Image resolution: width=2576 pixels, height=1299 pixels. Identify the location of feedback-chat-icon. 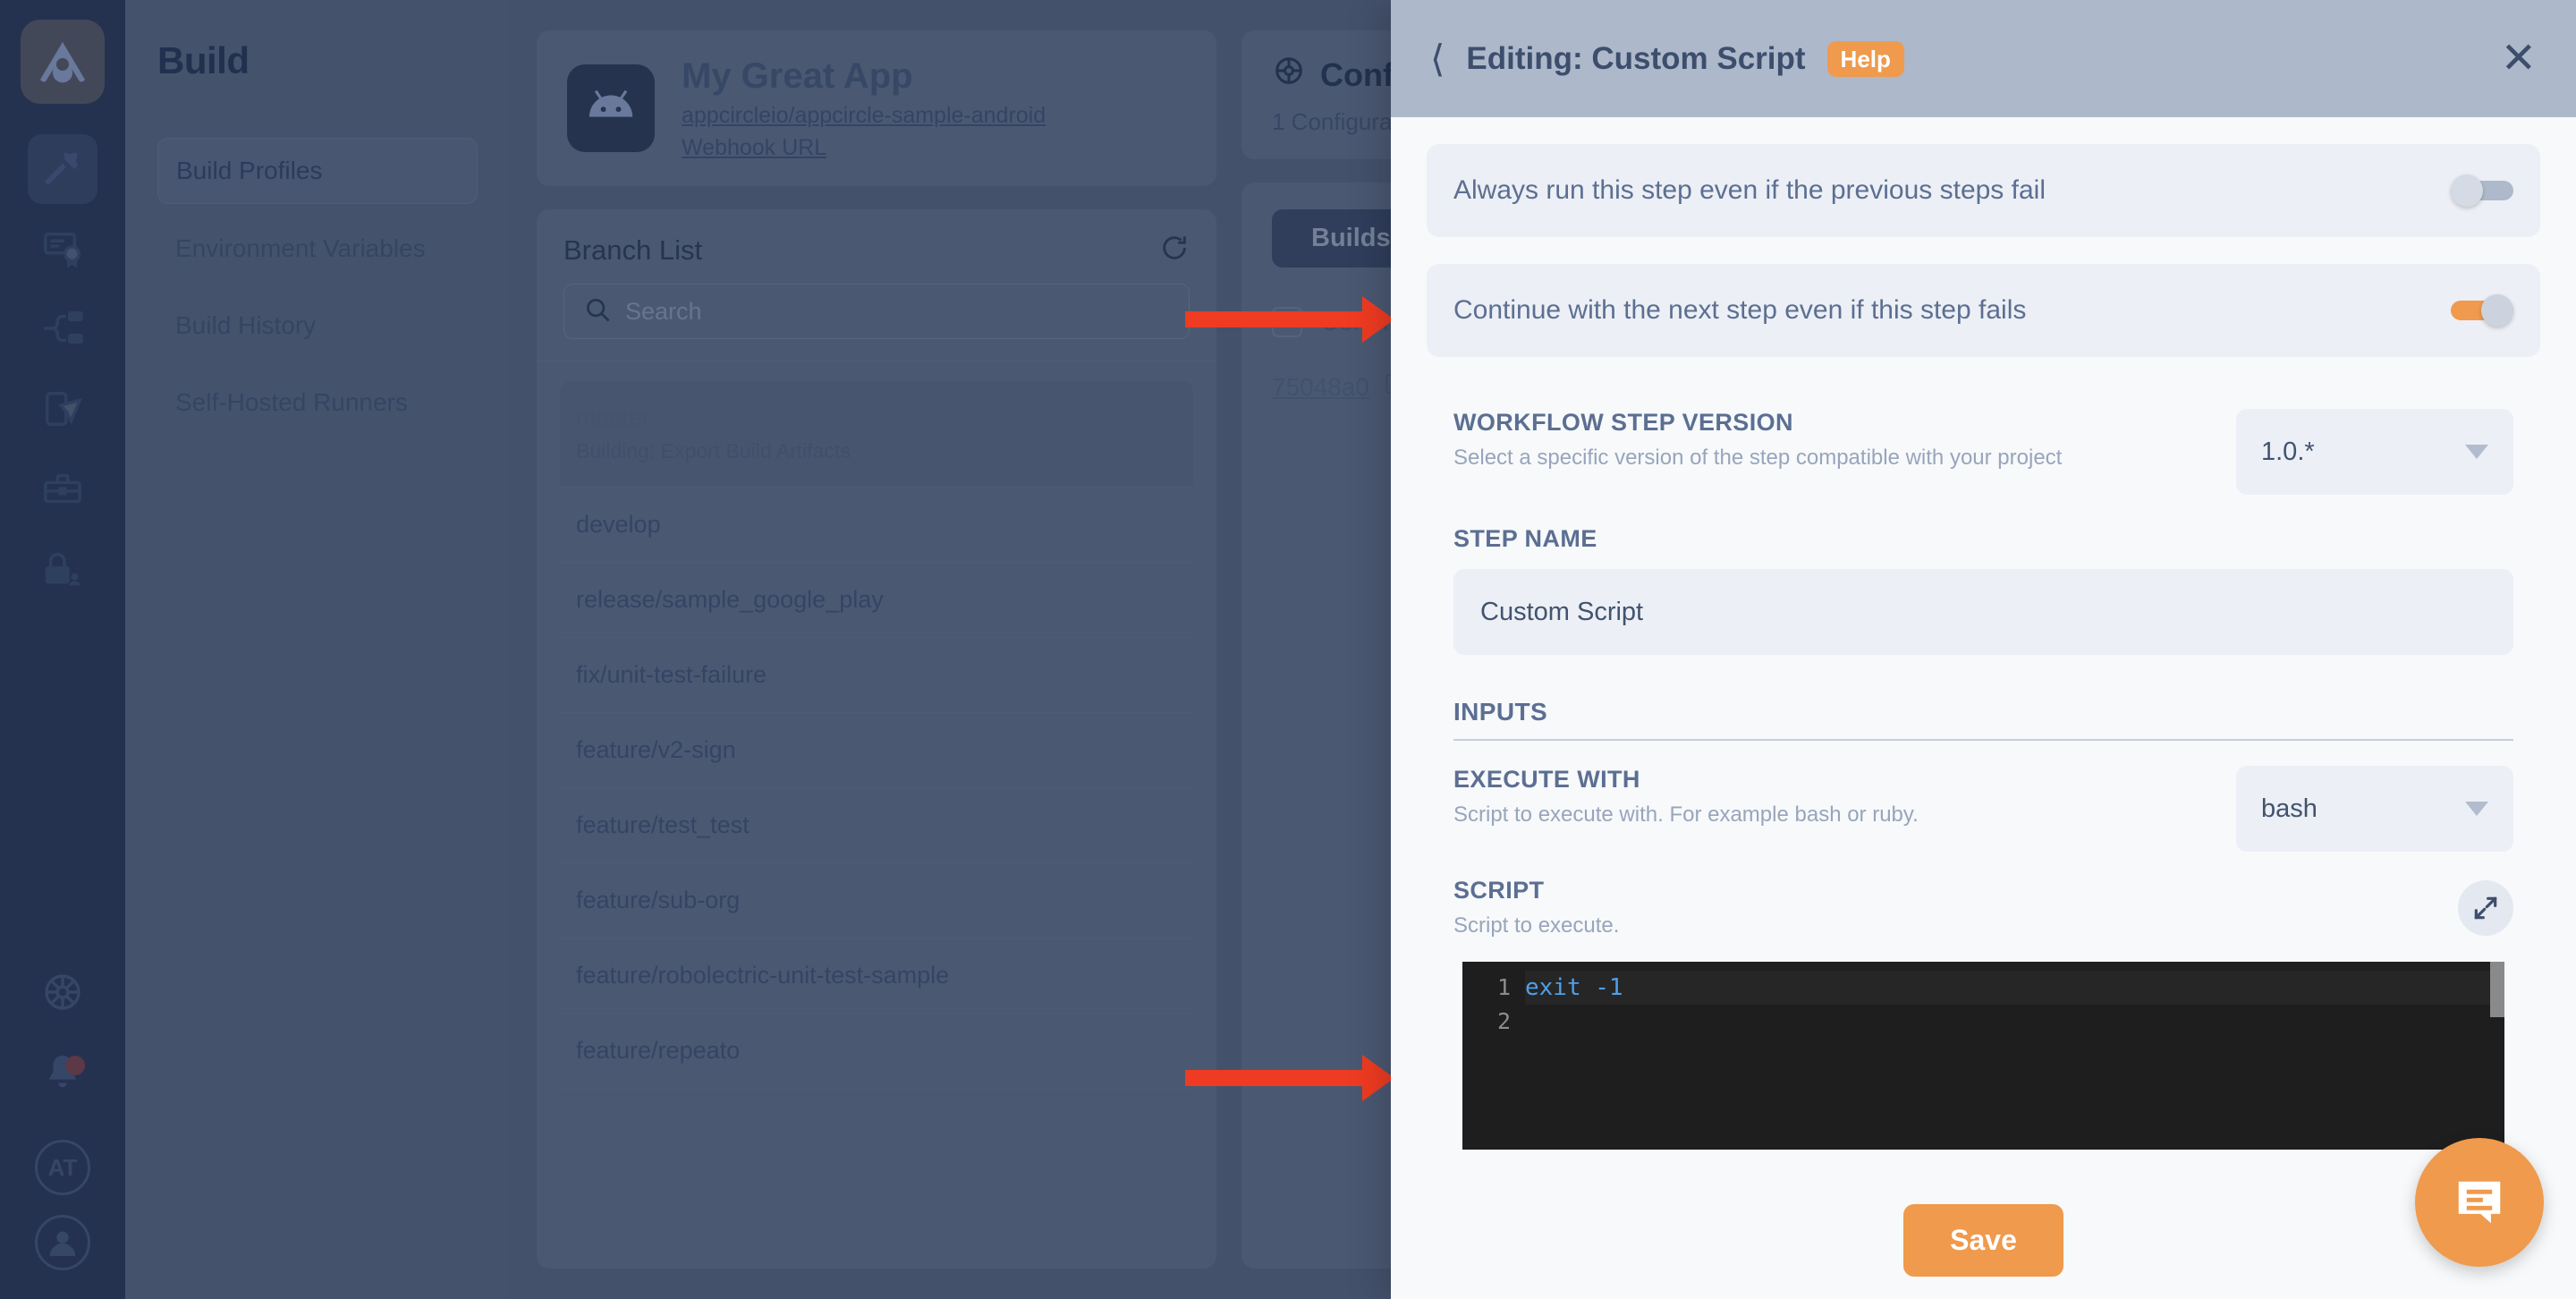
(2479, 1202).